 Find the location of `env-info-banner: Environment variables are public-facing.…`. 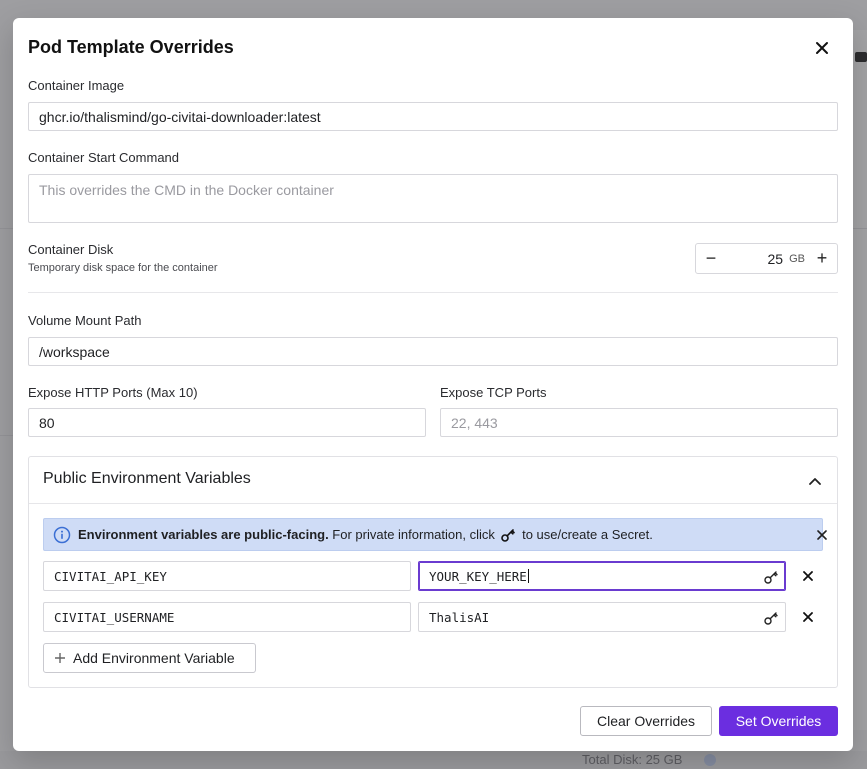

env-info-banner: Environment variables are public-facing.… is located at coordinates (435, 534).